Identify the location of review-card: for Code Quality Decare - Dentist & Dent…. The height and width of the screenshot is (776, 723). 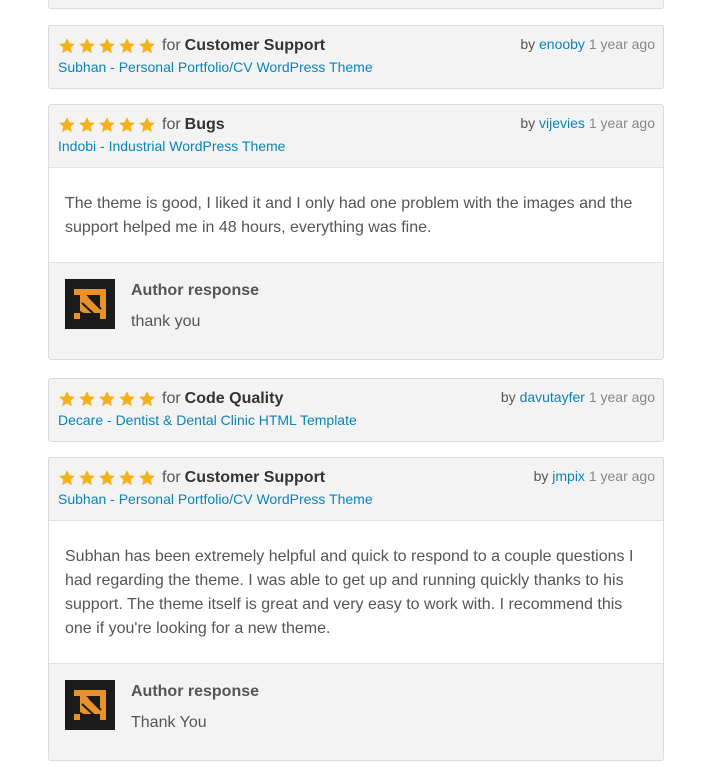
(356, 410).